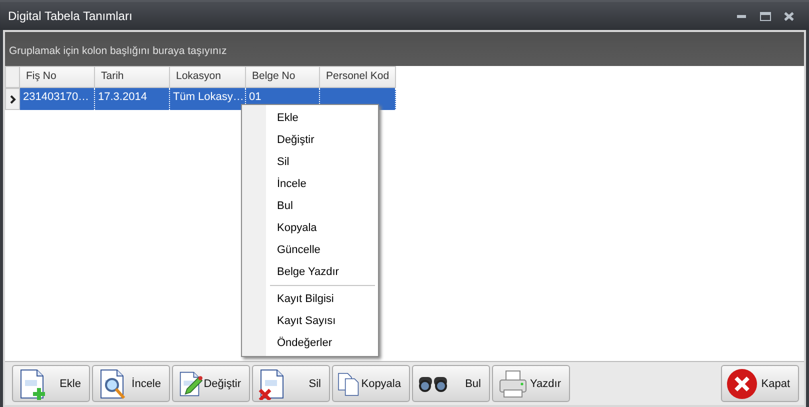  I want to click on toolbar-button: Değiştir, so click(211, 383).